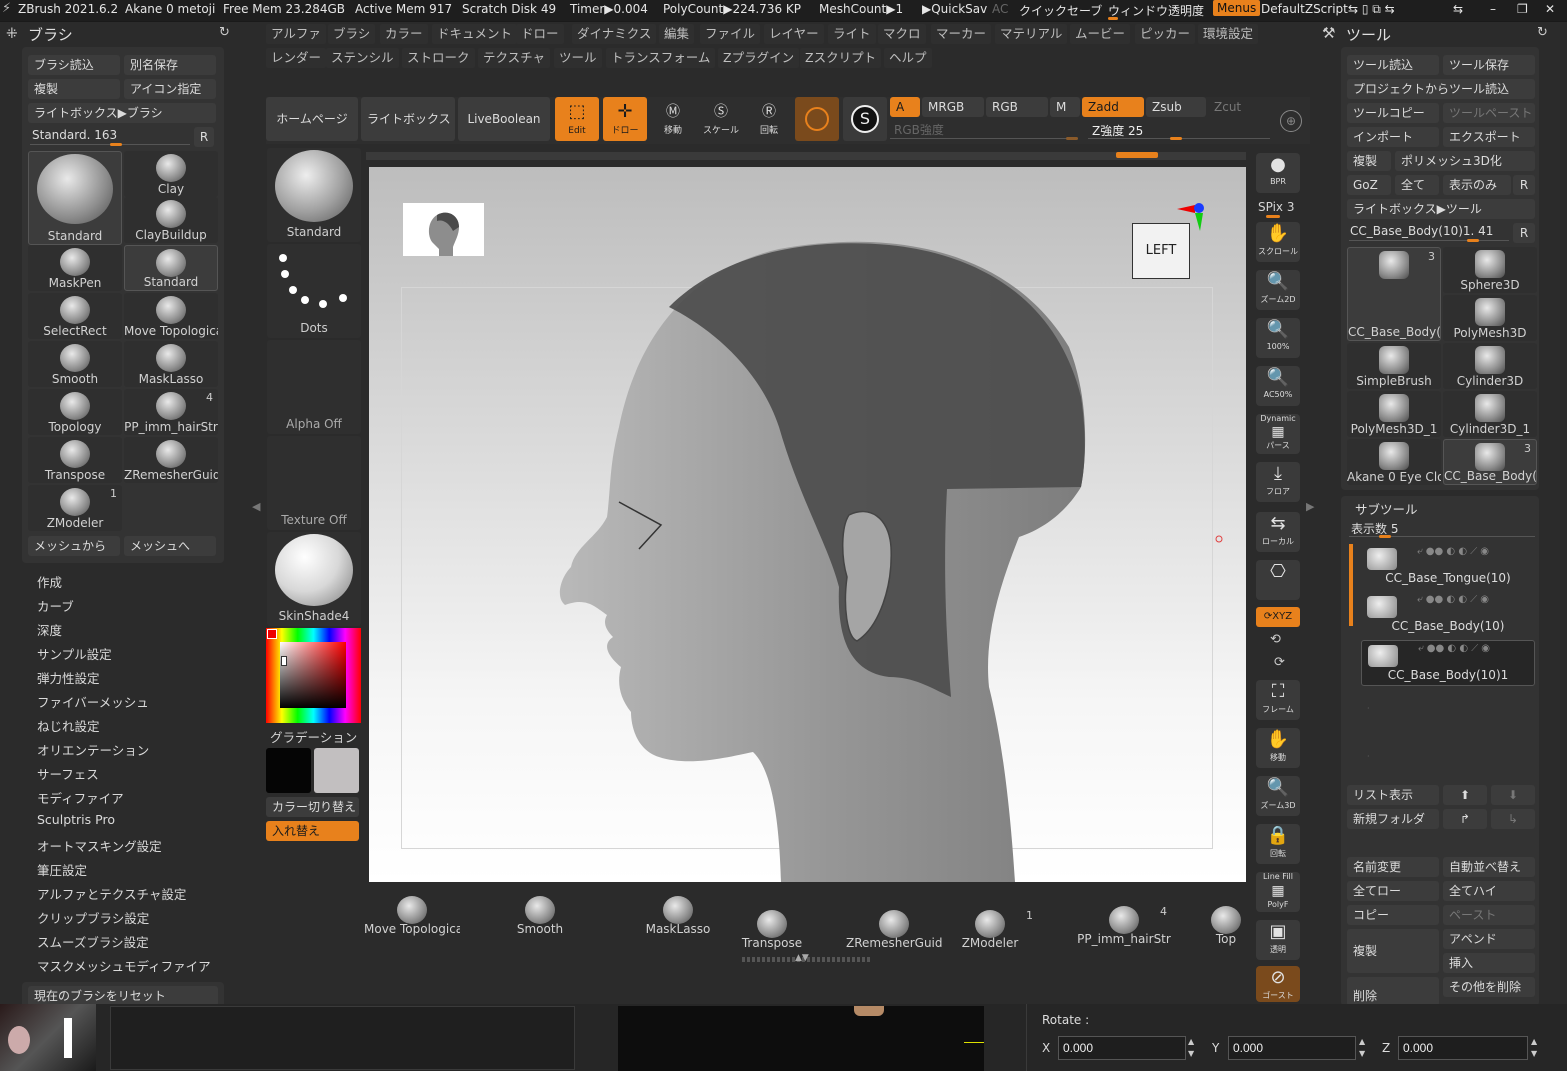  What do you see at coordinates (312, 831) in the screenshot?
I see `swap-button: 入れ替え` at bounding box center [312, 831].